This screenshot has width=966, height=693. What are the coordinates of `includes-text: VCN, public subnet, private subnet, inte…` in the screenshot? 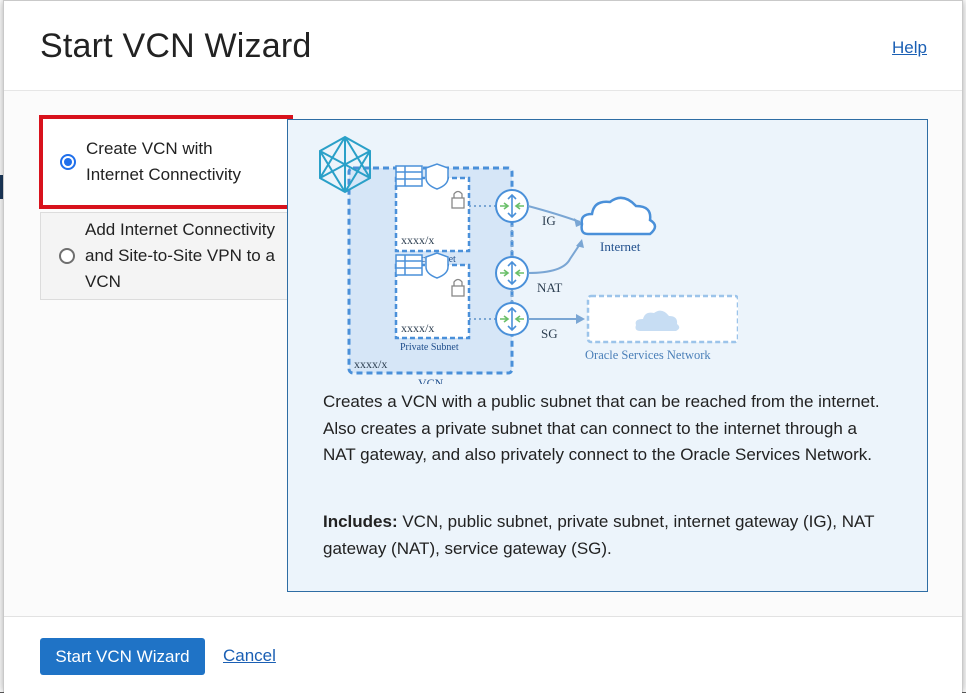 It's located at (599, 535).